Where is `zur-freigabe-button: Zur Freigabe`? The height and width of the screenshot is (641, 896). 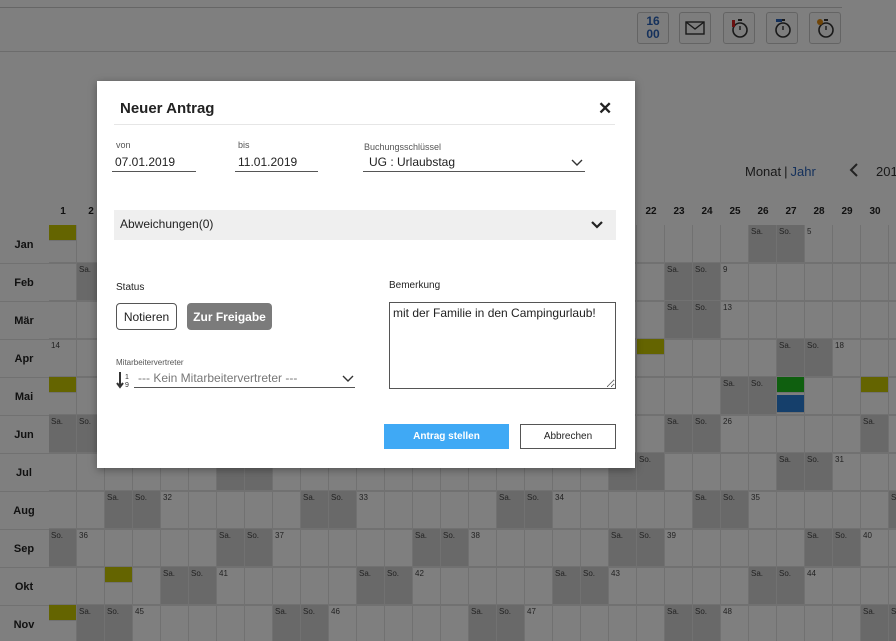 zur-freigabe-button: Zur Freigabe is located at coordinates (229, 316).